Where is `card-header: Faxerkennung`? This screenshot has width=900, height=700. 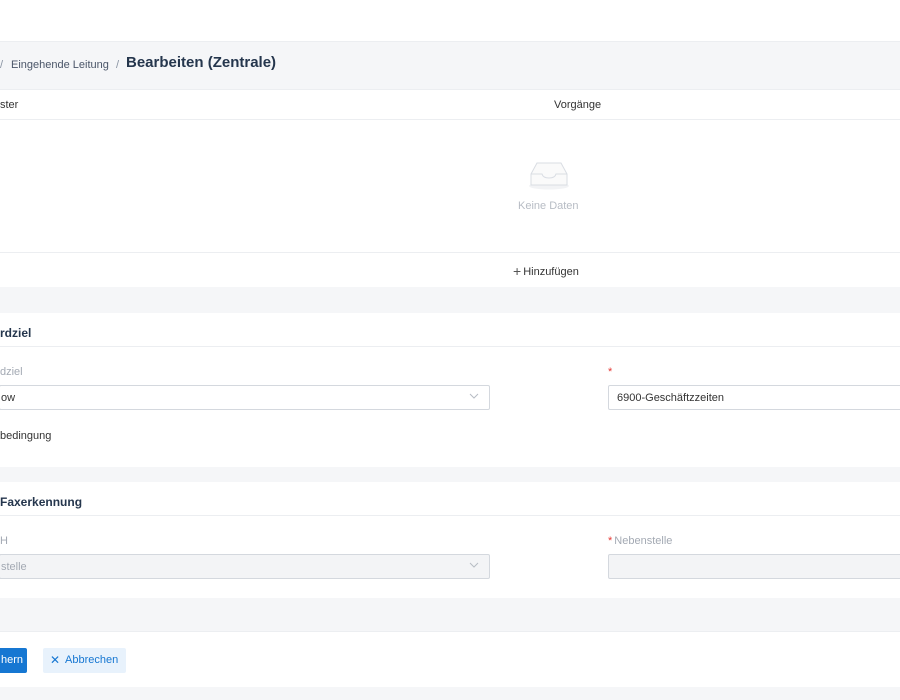
card-header: Faxerkennung is located at coordinates (450, 499).